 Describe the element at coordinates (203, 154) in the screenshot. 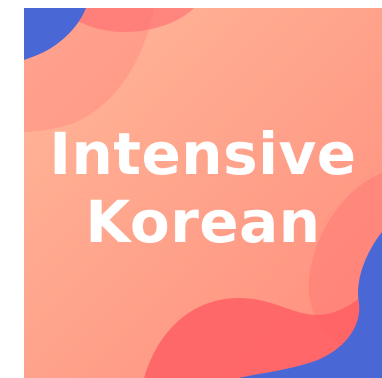

I see `title-line-1: Intensive` at that location.